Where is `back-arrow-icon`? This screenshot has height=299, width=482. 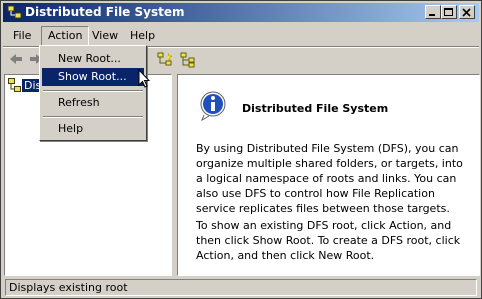 back-arrow-icon is located at coordinates (16, 59).